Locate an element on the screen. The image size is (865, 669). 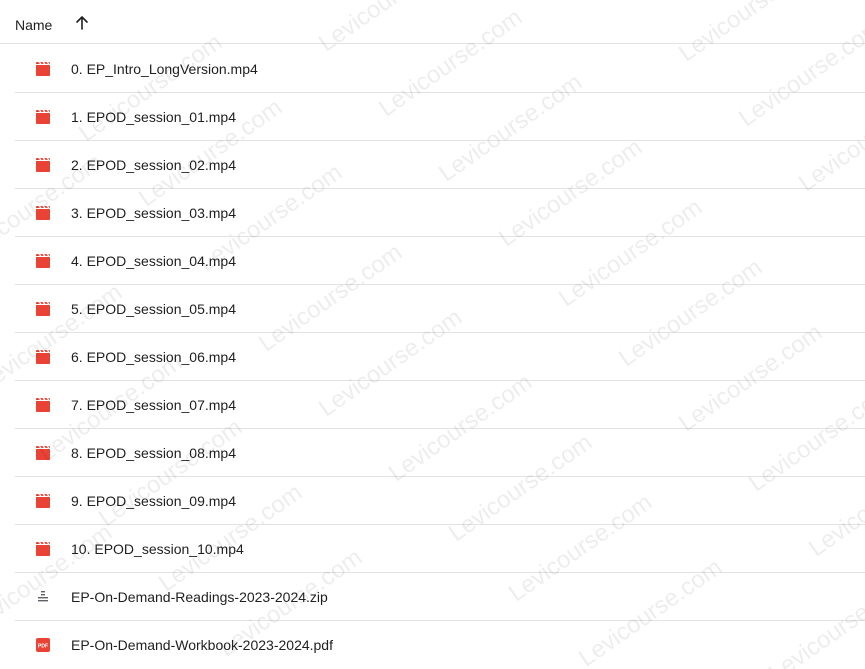
file-row: 2. EPOD_session_02.mp4 is located at coordinates (440, 165).